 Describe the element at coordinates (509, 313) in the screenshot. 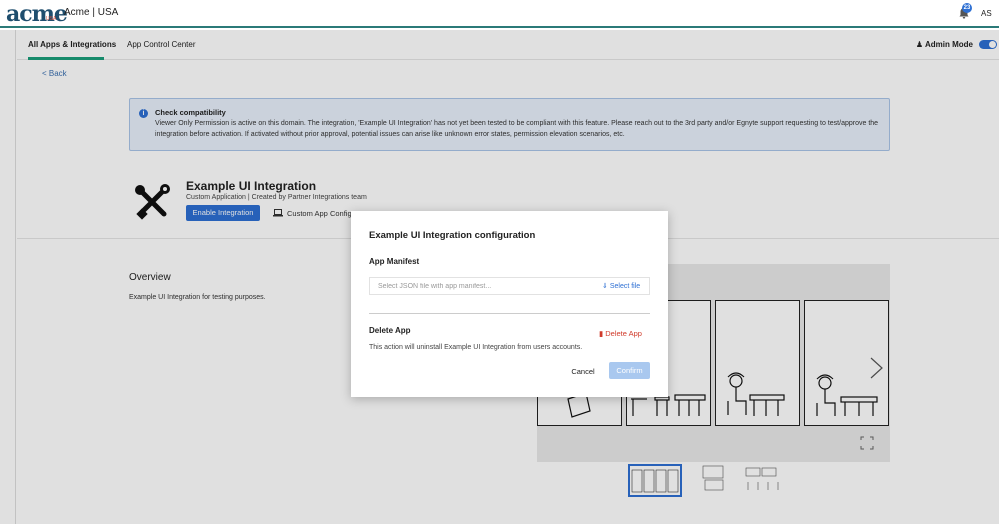

I see `section-divider` at that location.